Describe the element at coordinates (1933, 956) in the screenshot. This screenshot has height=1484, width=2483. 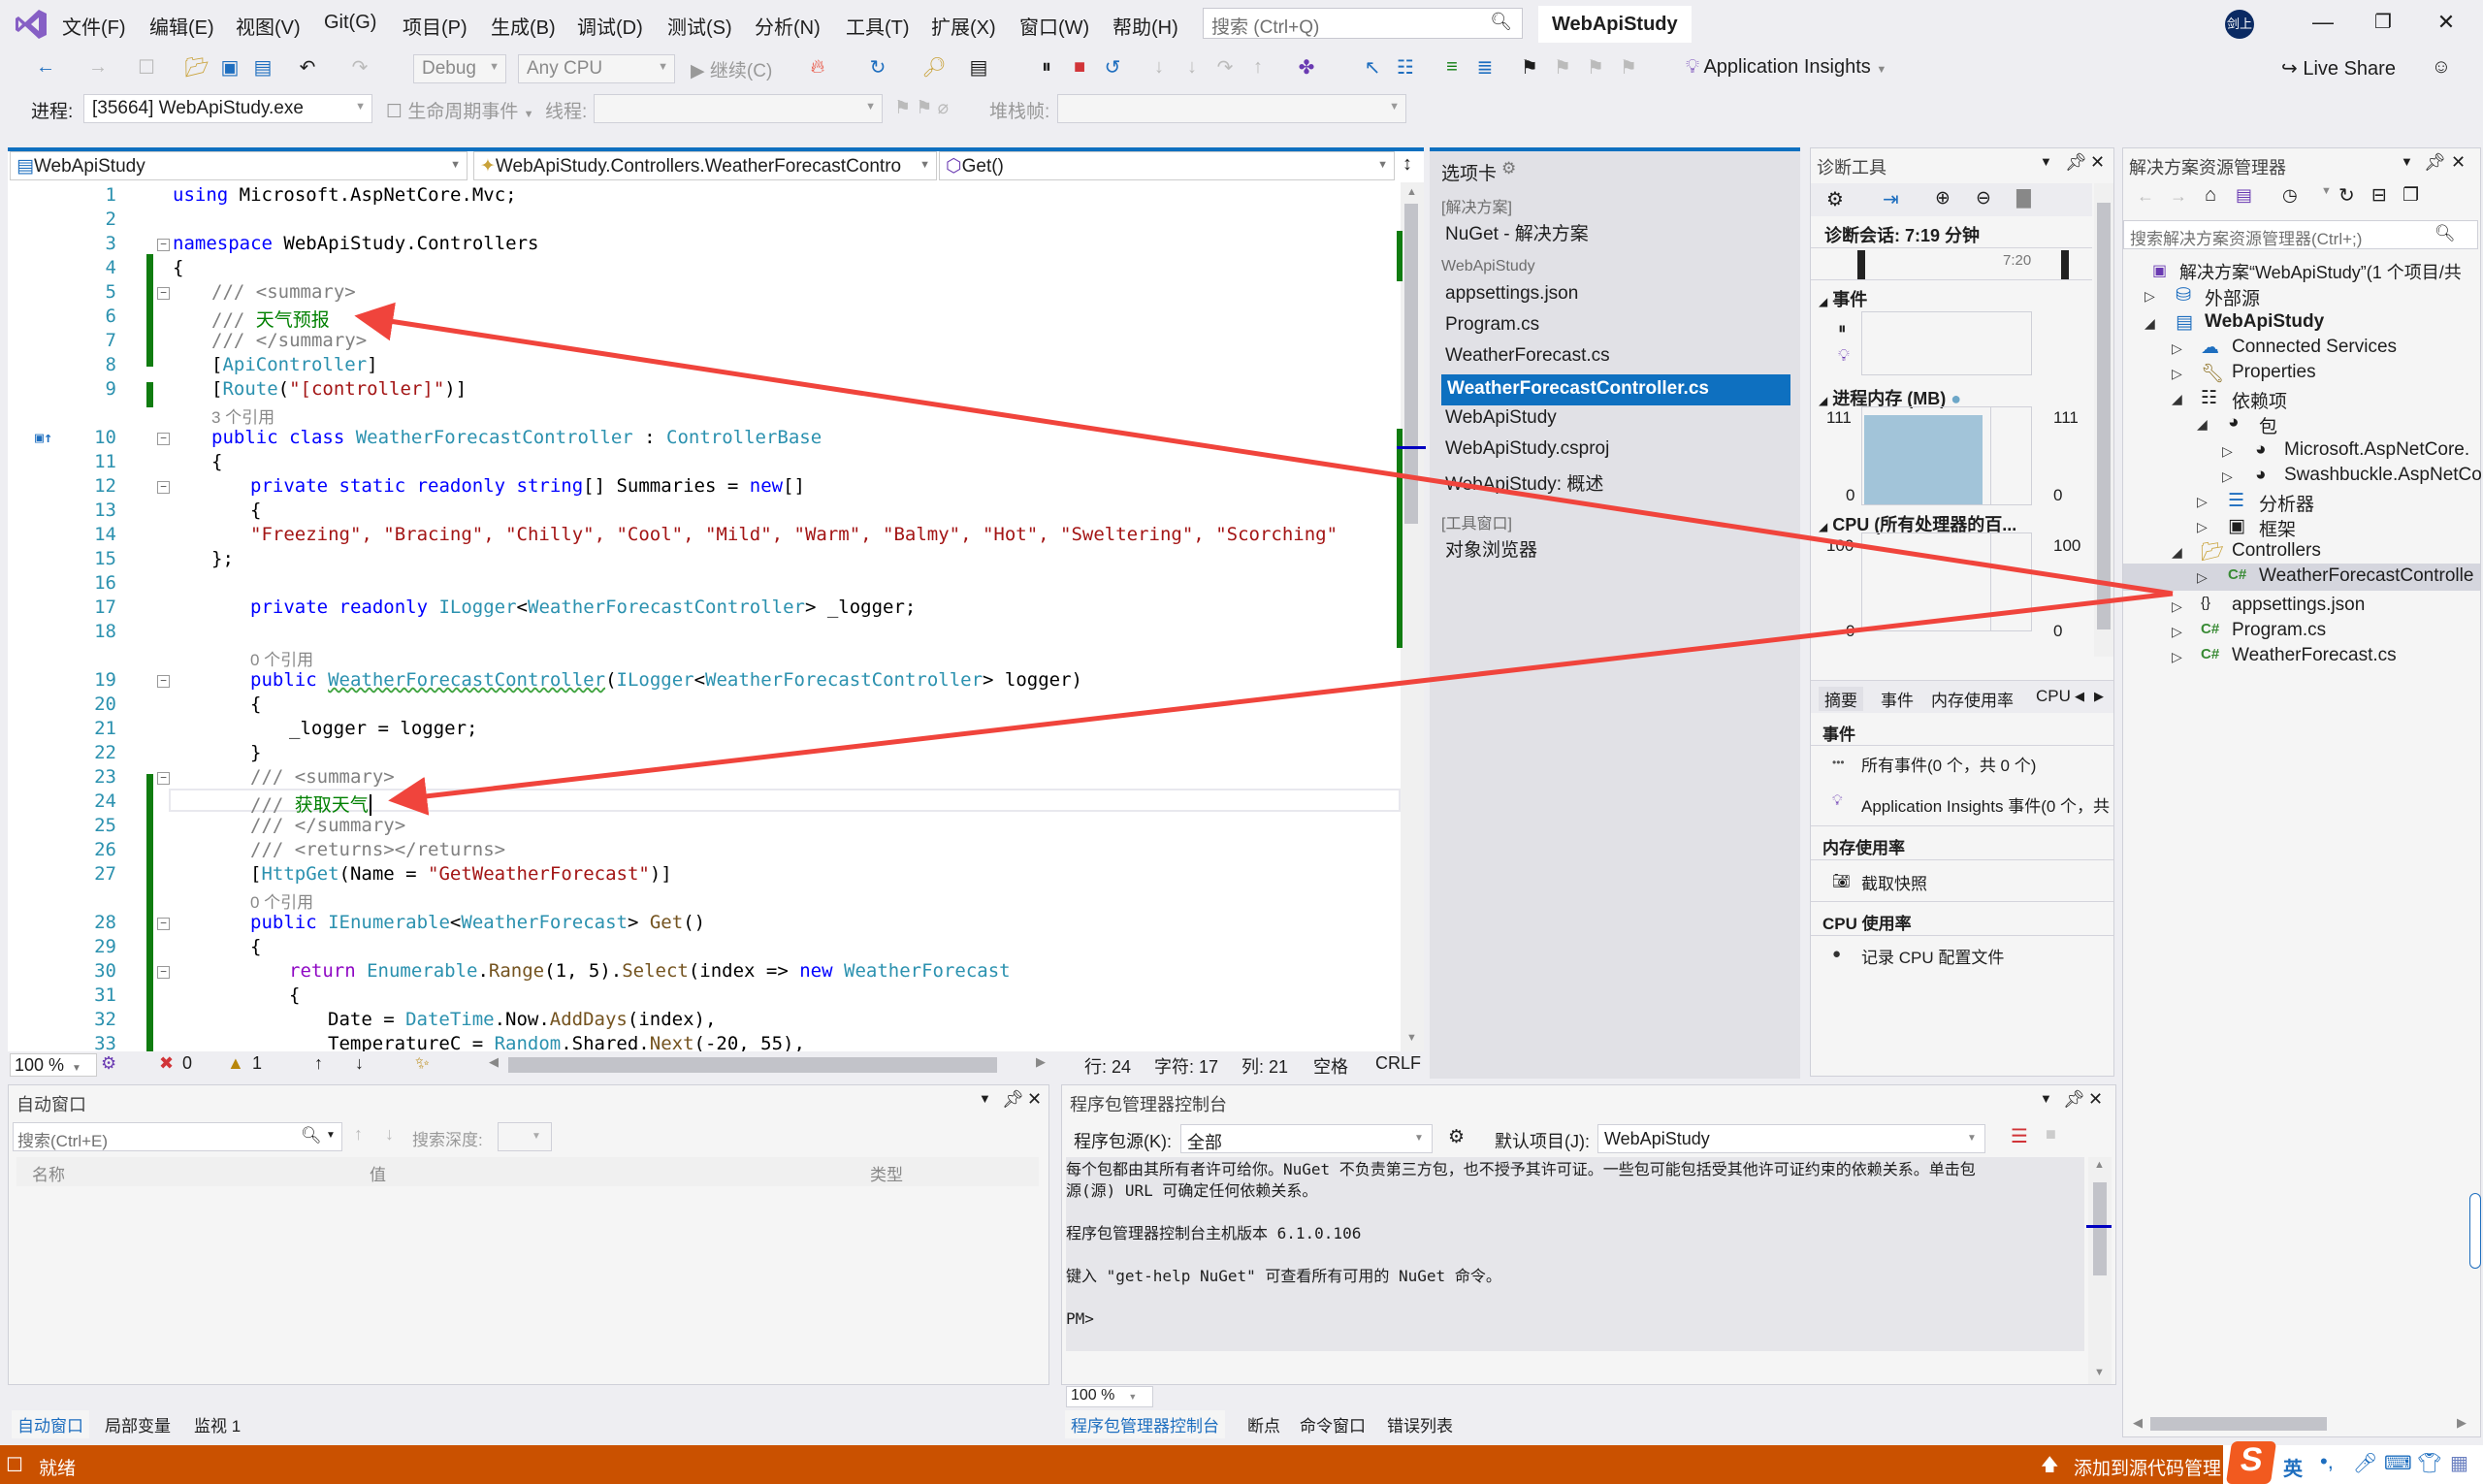
I see `record-cpu-profile-button: 记录 CPU 配置文件` at that location.